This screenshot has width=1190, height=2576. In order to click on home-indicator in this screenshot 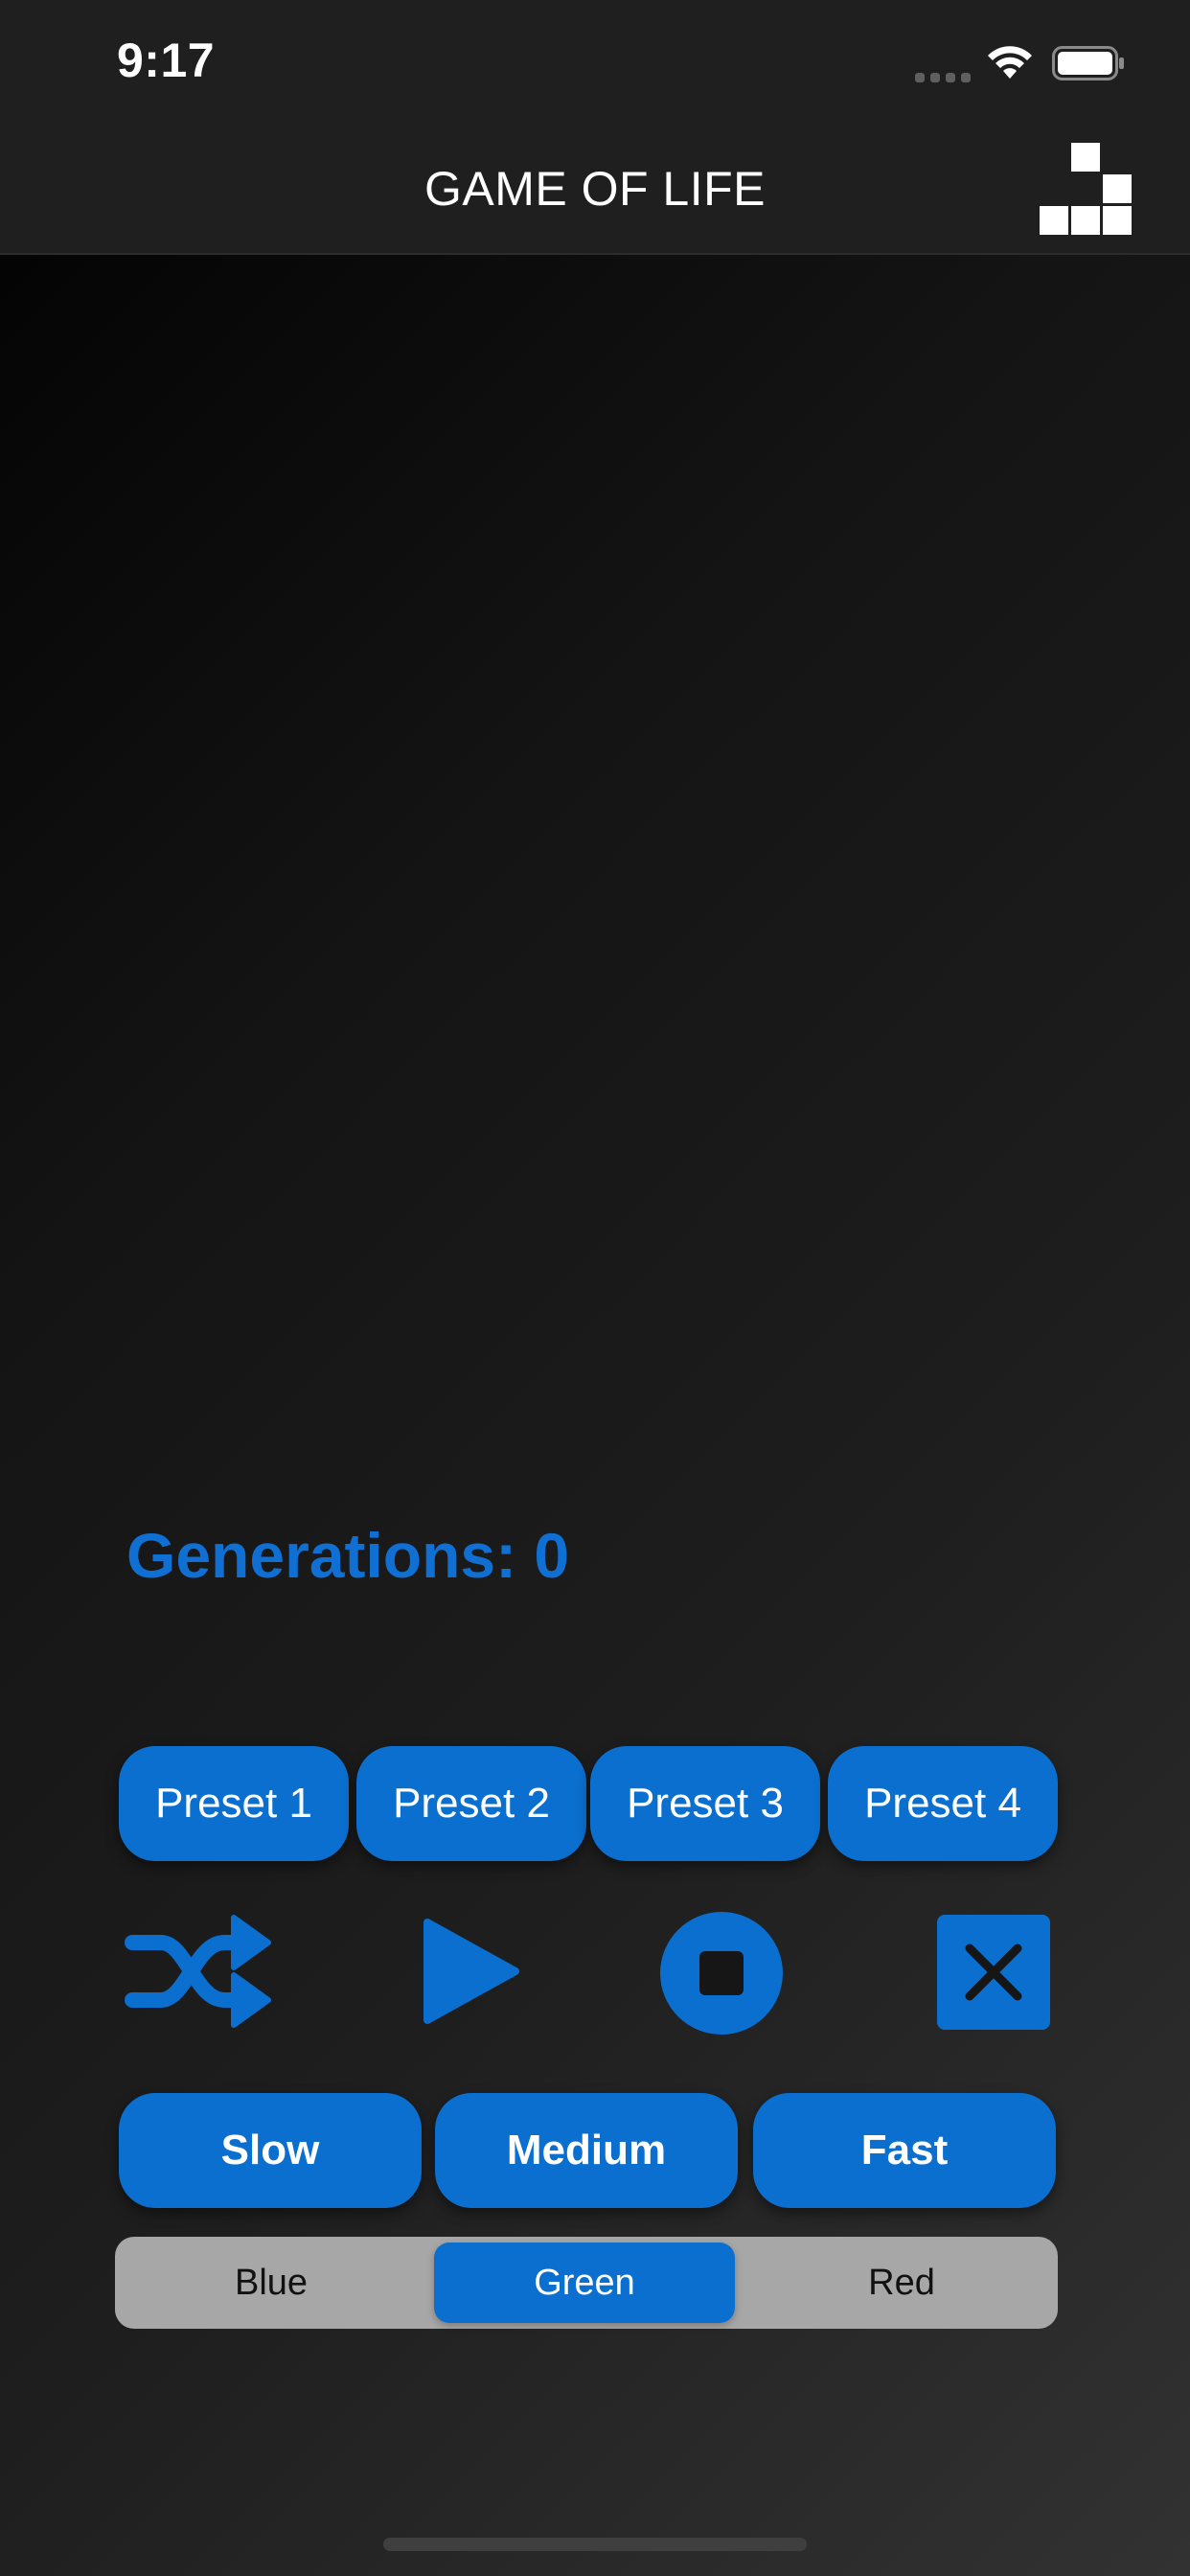, I will do `click(595, 2544)`.